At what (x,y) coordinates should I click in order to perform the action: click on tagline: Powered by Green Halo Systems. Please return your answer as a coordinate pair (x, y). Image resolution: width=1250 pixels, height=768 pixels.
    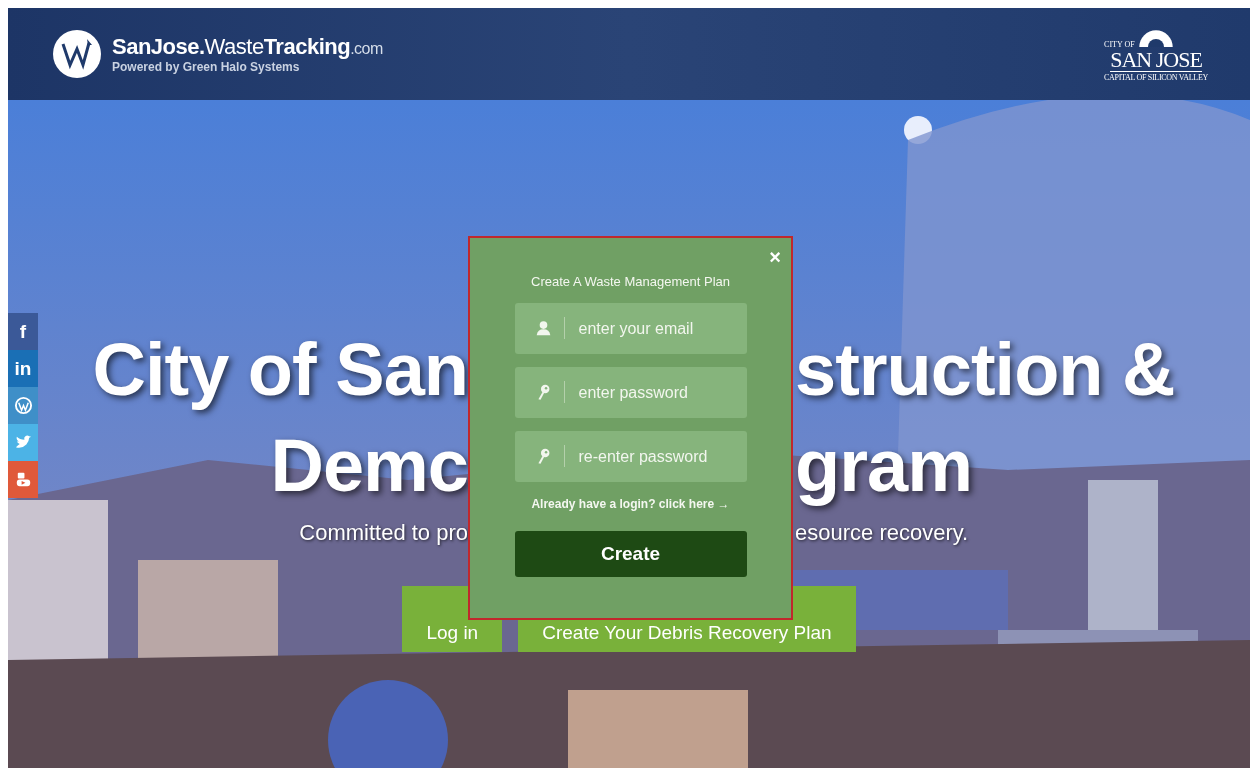
    Looking at the image, I should click on (206, 67).